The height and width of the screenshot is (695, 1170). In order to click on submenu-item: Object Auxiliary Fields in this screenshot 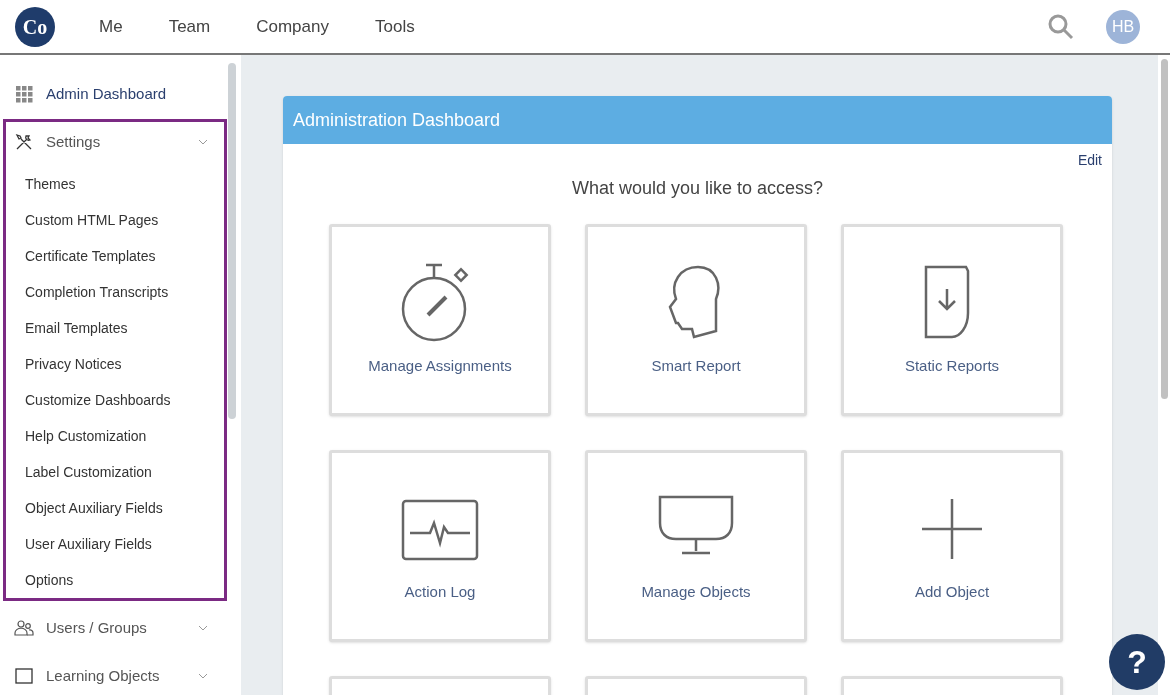, I will do `click(115, 508)`.